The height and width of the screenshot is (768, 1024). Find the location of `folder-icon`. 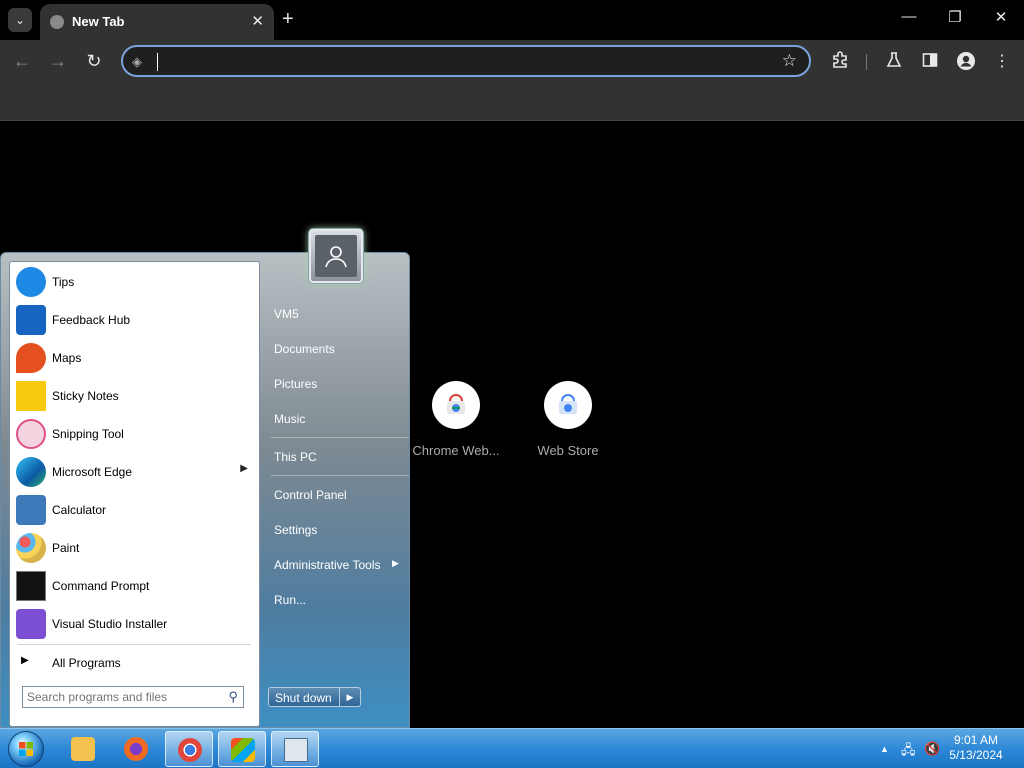

folder-icon is located at coordinates (83, 749).